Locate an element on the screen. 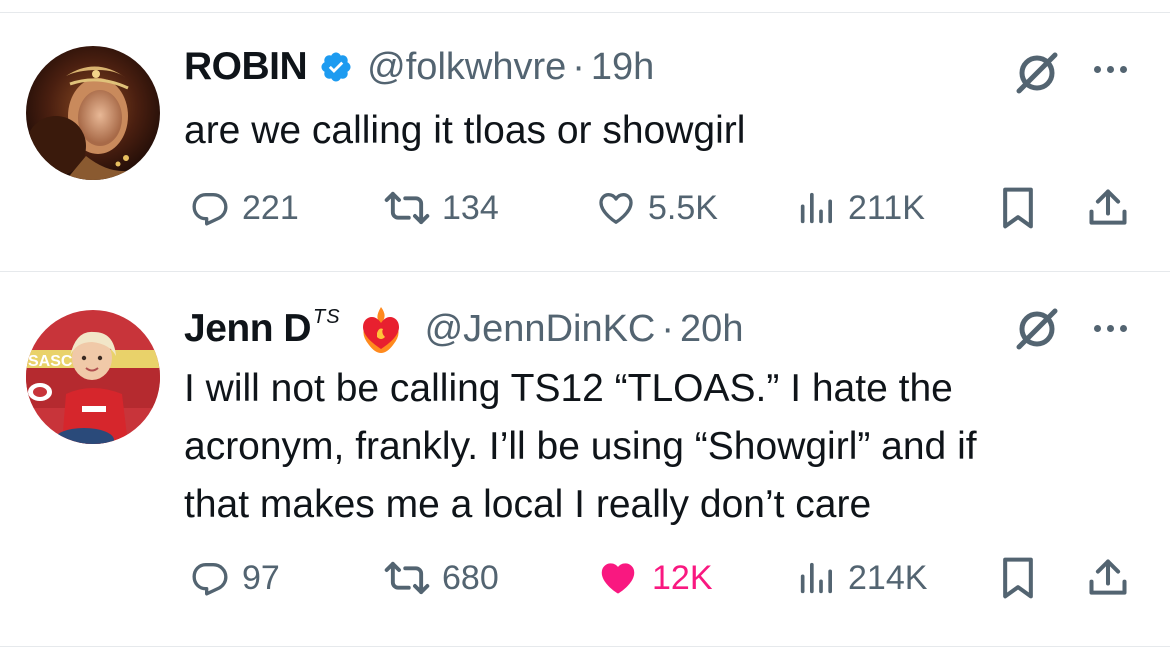  views-button: 211K is located at coordinates (860, 208).